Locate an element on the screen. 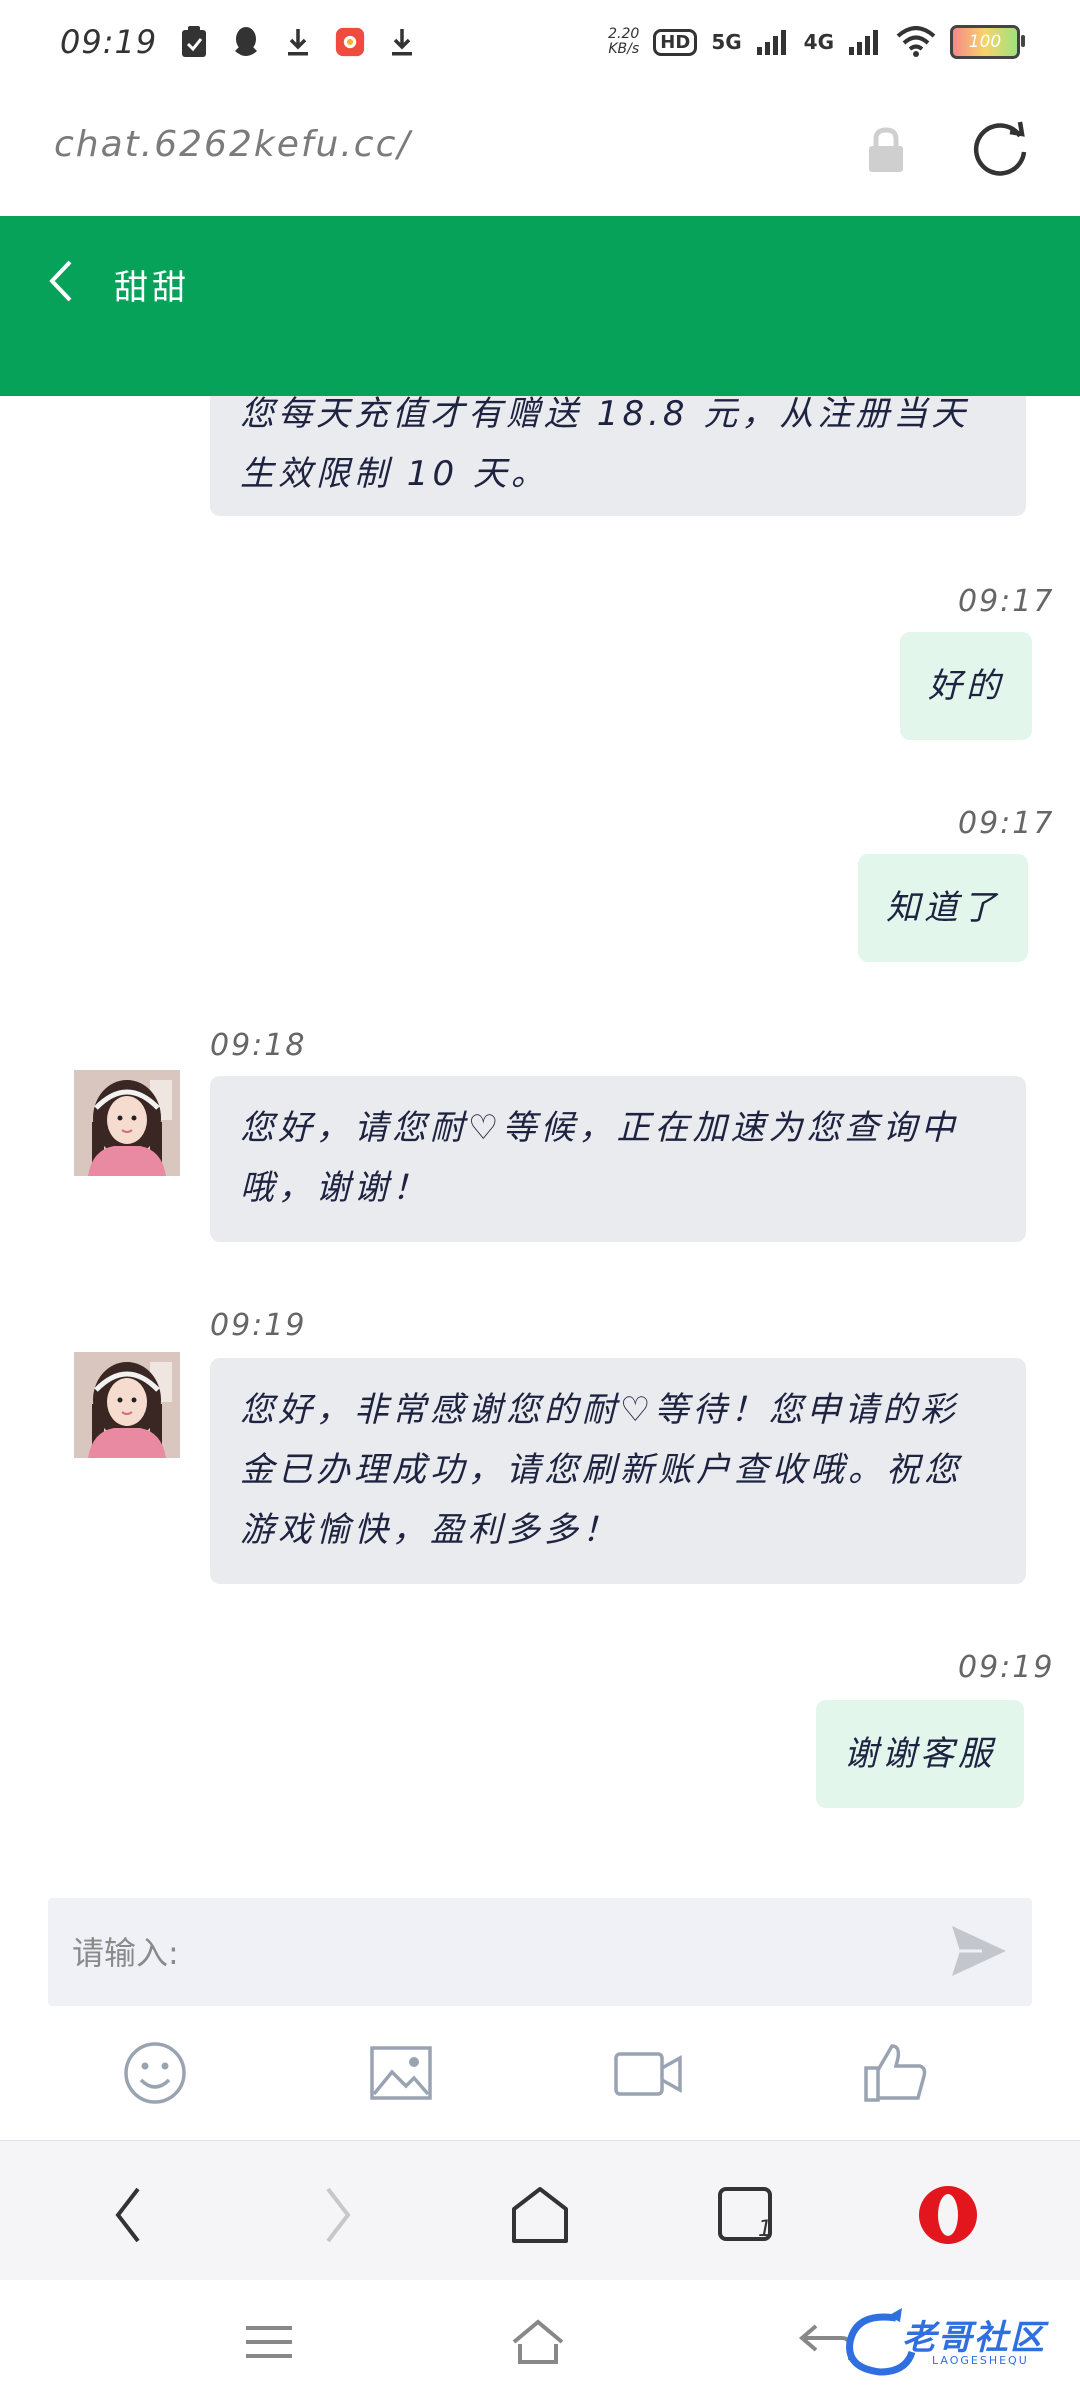  url-bar: chat.6262kefu.cc/ is located at coordinates (540, 150).